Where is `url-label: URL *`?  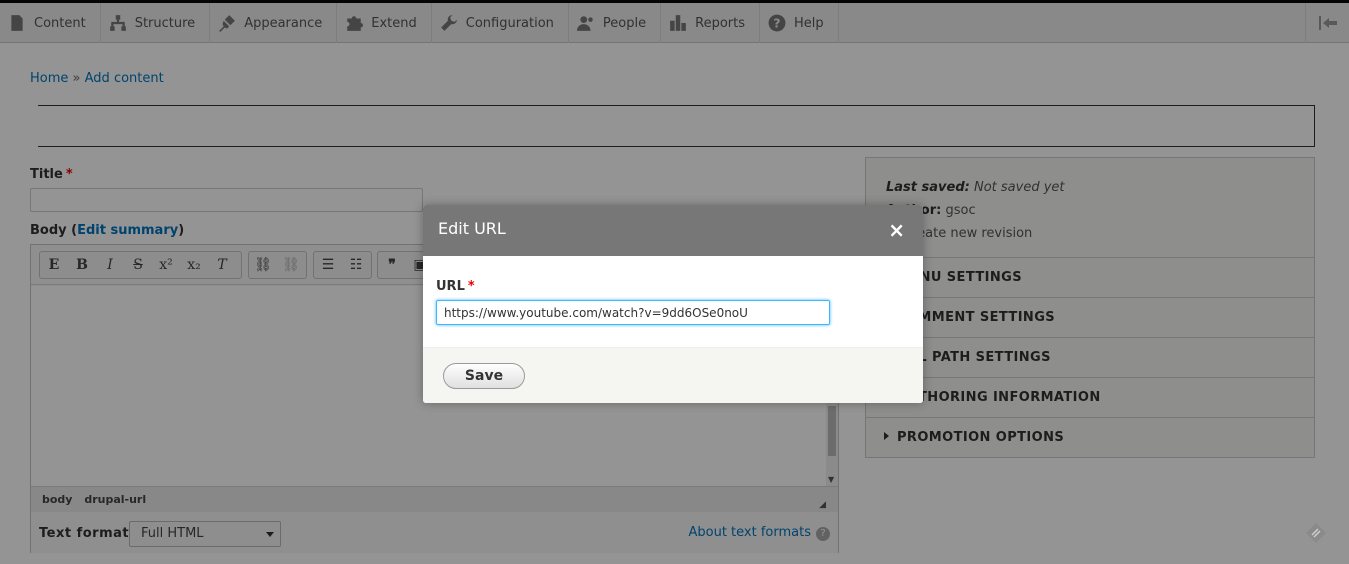
url-label: URL * is located at coordinates (455, 286).